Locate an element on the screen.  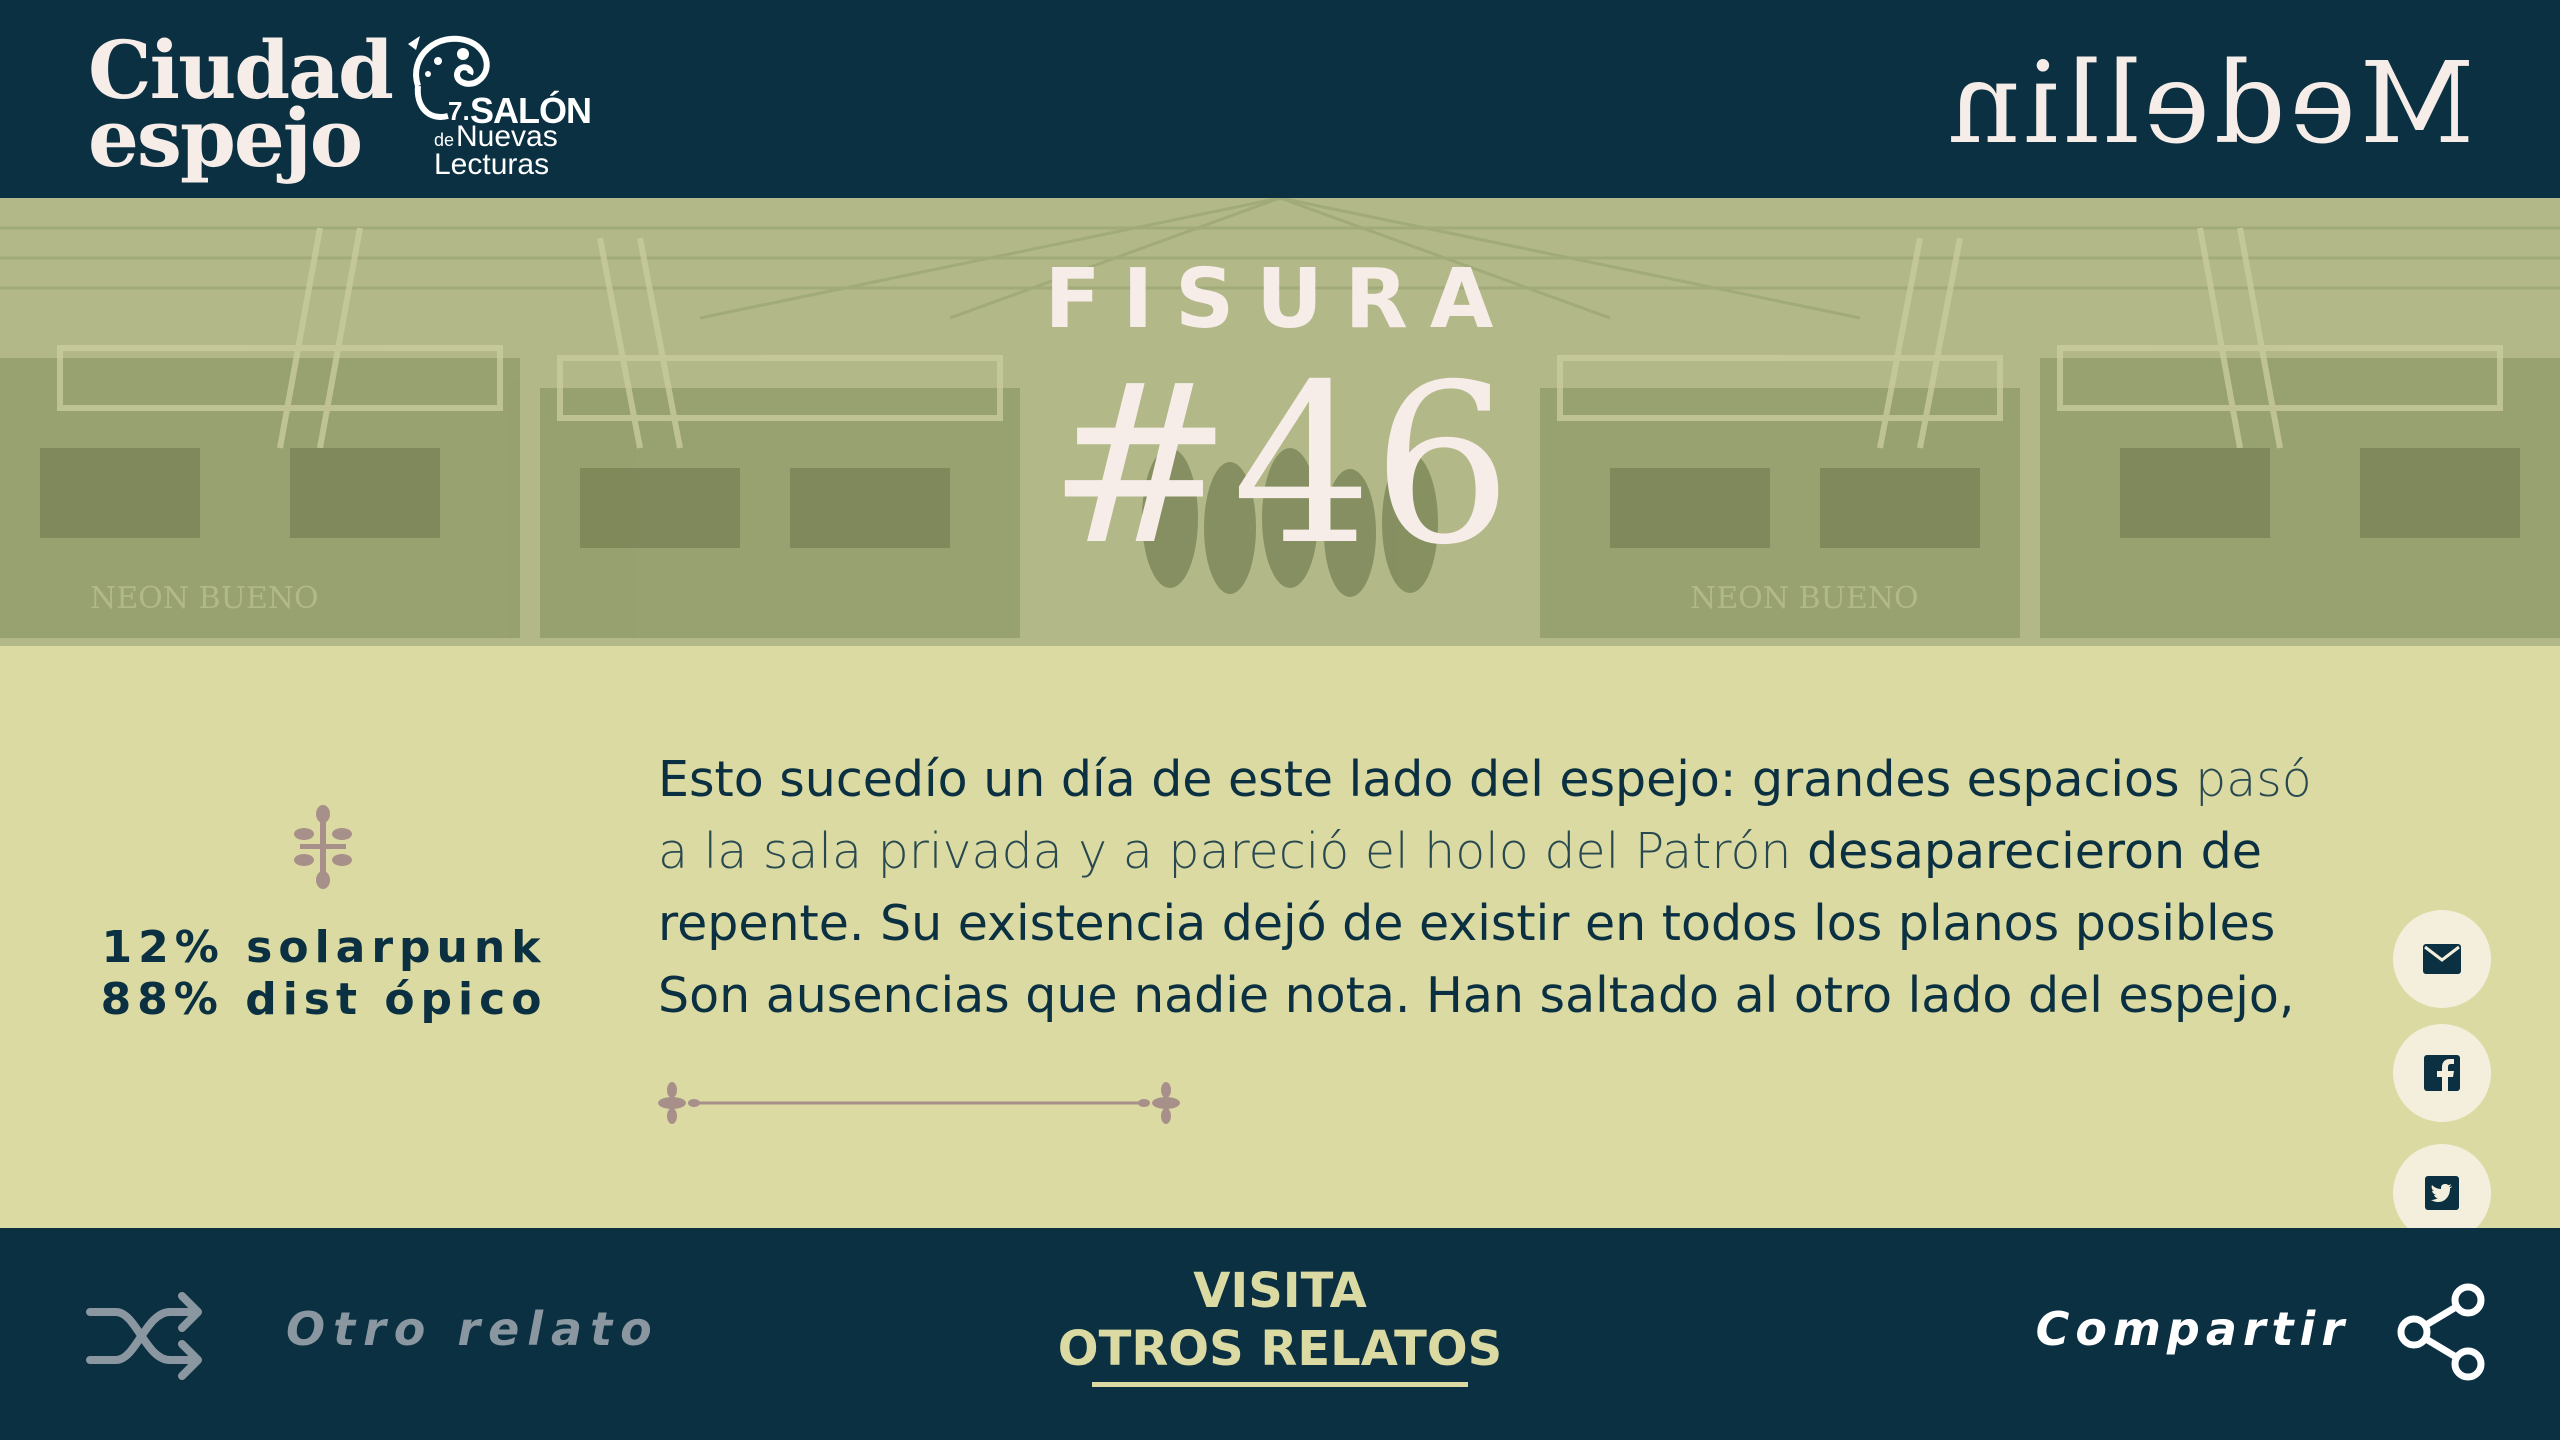
mail-icon is located at coordinates (2442, 959).